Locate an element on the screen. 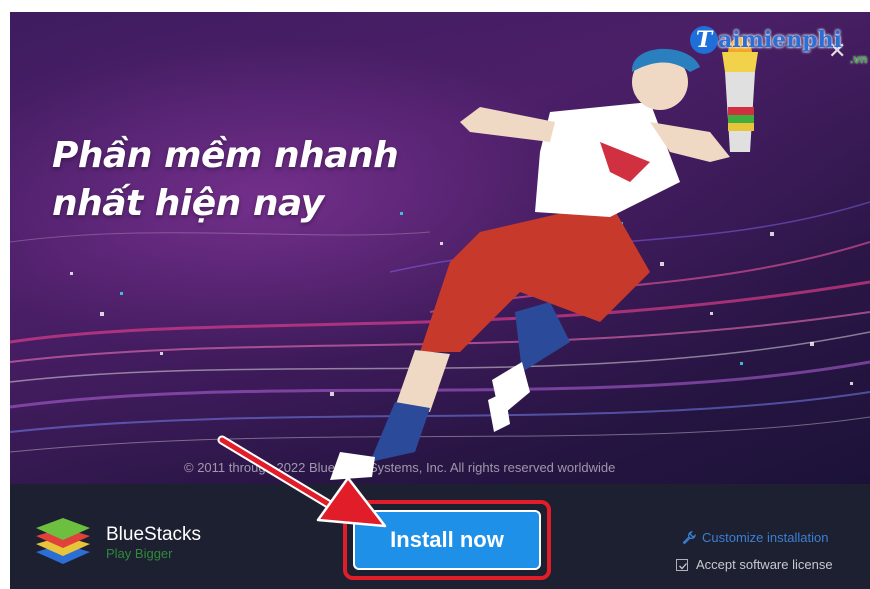 This screenshot has width=870, height=589. customize-installation-link: Customize installation is located at coordinates (755, 537).